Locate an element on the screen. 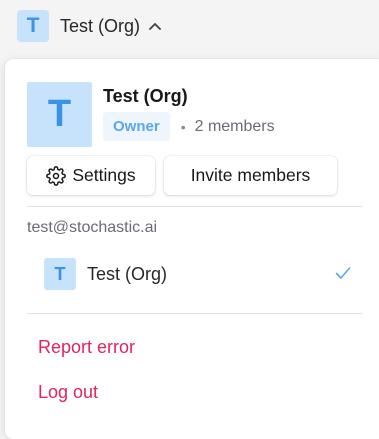 The height and width of the screenshot is (439, 379). current-org-name: Test (Org) is located at coordinates (145, 96).